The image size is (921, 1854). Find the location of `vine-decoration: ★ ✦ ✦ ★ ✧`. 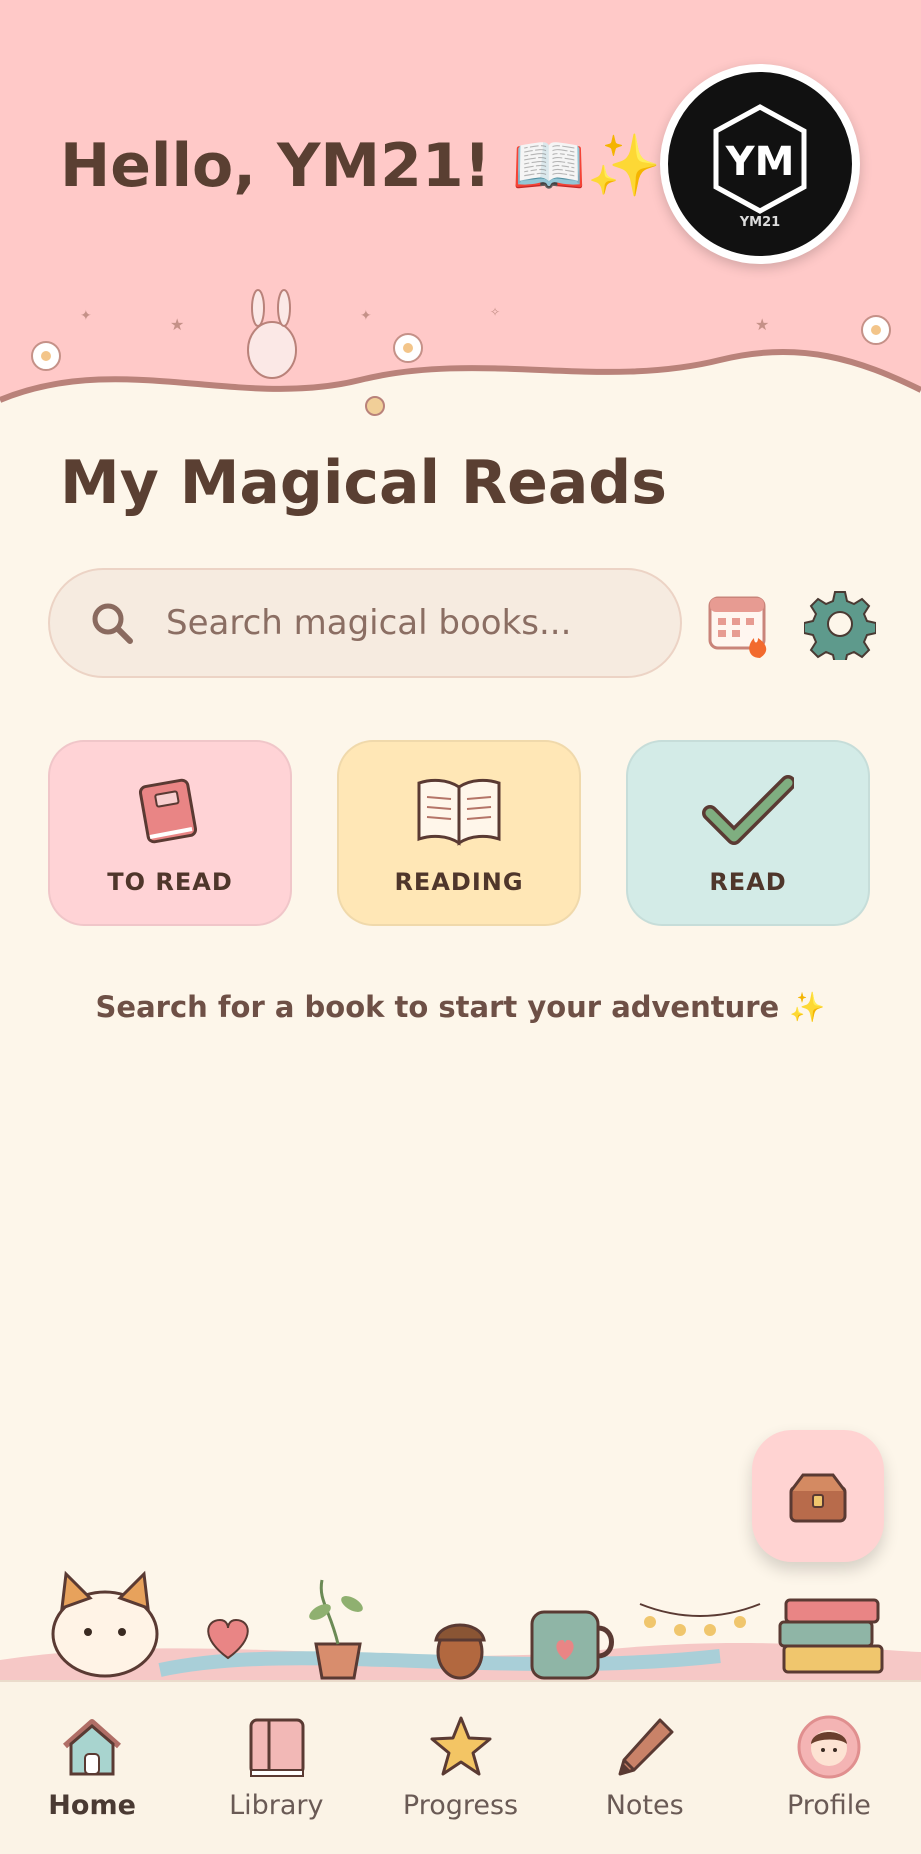

vine-decoration: ★ ✦ ✦ ★ ✧ is located at coordinates (460, 364).